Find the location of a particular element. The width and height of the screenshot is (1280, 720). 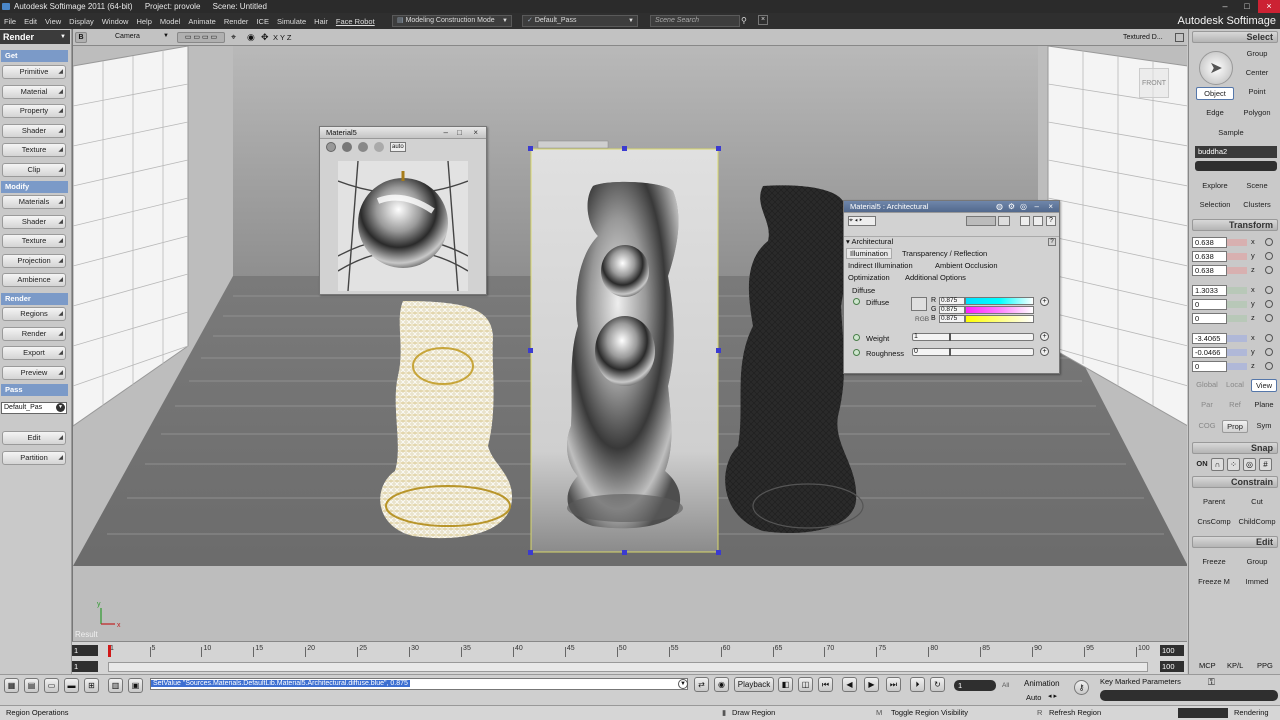

select-section-header: Select is located at coordinates (1235, 37).